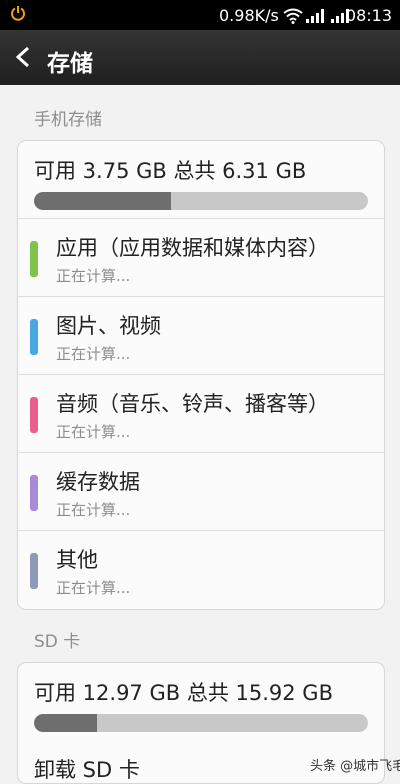  Describe the element at coordinates (192, 248) in the screenshot. I see `storage-item-label: 应用（应用数据和媒体内容）` at that location.